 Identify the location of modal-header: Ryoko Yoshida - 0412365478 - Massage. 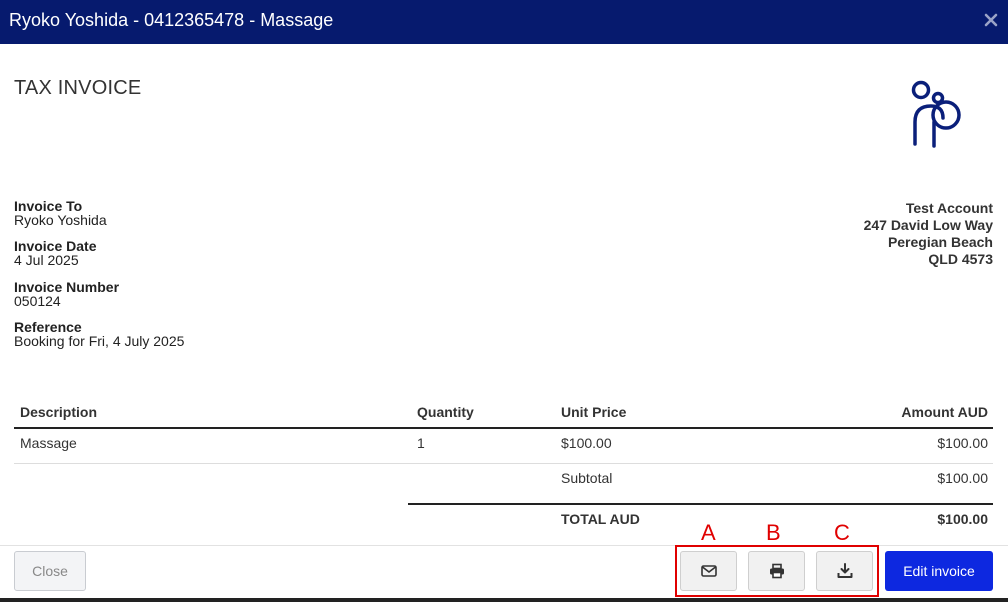
(504, 22).